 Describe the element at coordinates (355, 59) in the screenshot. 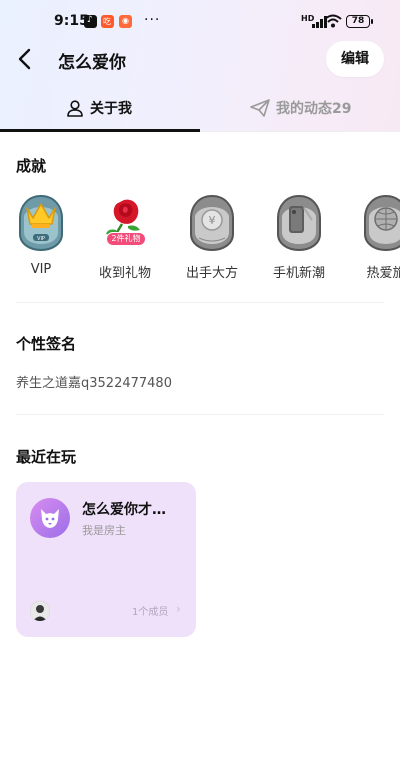

I see `edit-button: 编辑` at that location.